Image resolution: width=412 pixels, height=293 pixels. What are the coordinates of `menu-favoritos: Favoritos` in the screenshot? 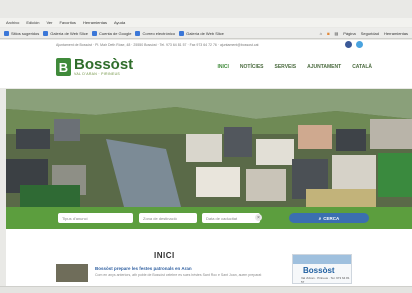 It's located at (67, 22).